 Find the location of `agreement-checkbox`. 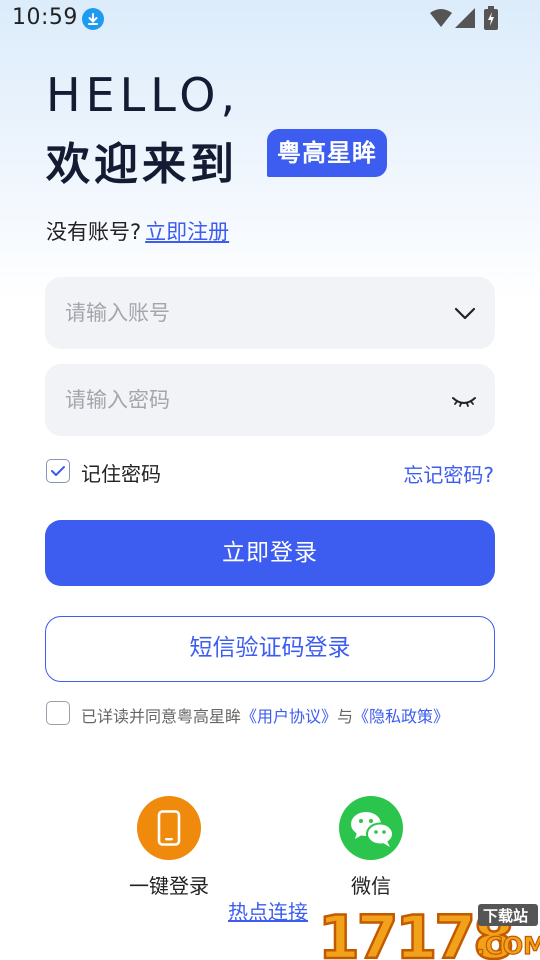

agreement-checkbox is located at coordinates (58, 713).